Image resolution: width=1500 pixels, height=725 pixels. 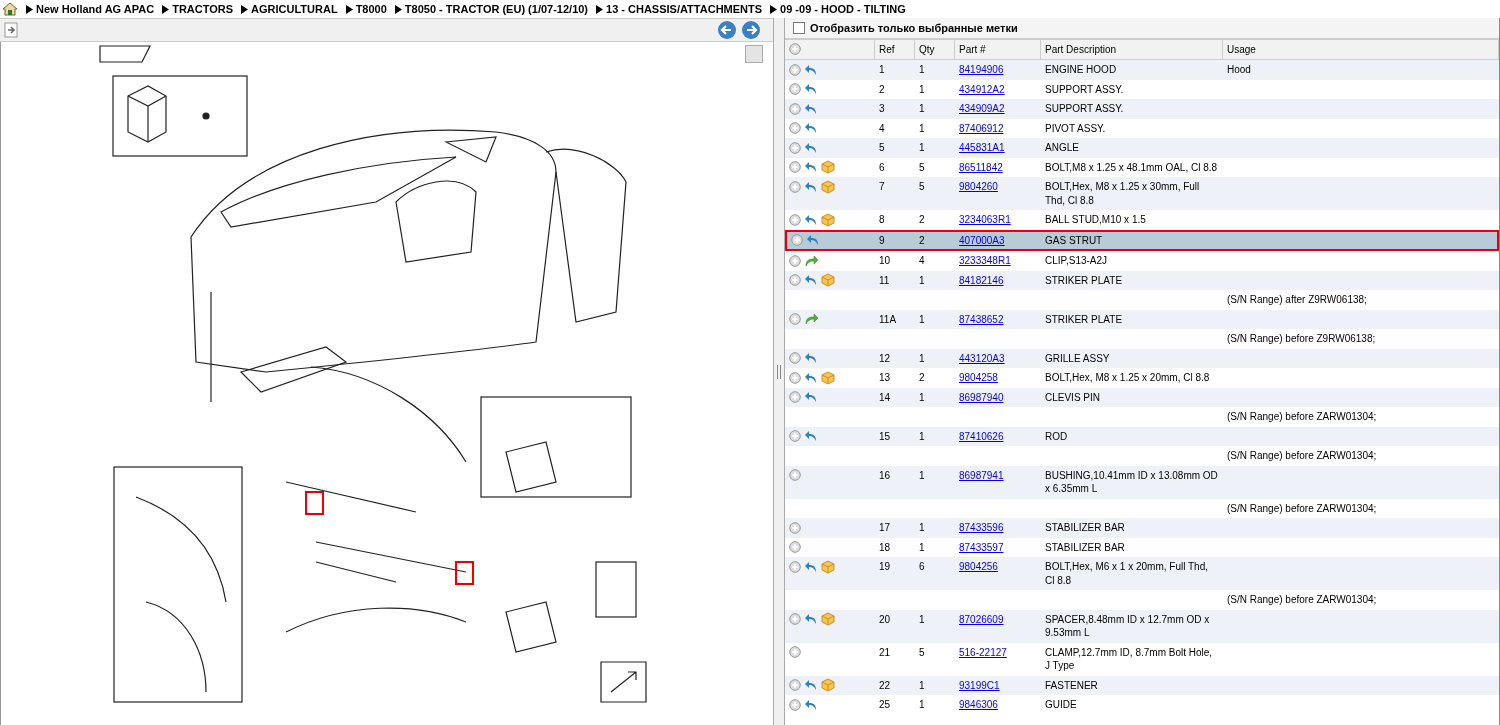 What do you see at coordinates (1142, 685) in the screenshot?
I see `table-row: 22 1 93199C1 FASTENER` at bounding box center [1142, 685].